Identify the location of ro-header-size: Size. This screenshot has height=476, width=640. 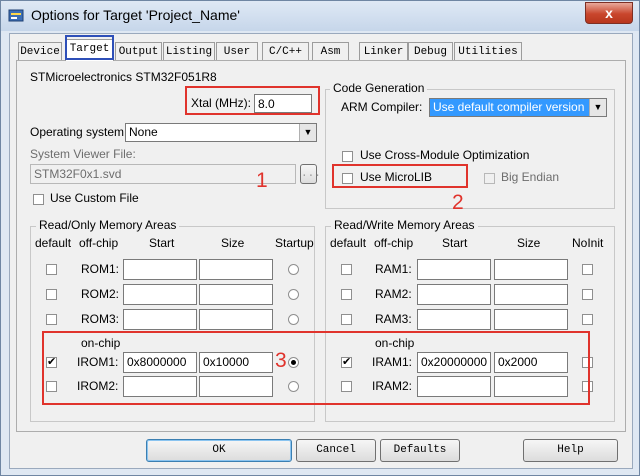
(233, 243).